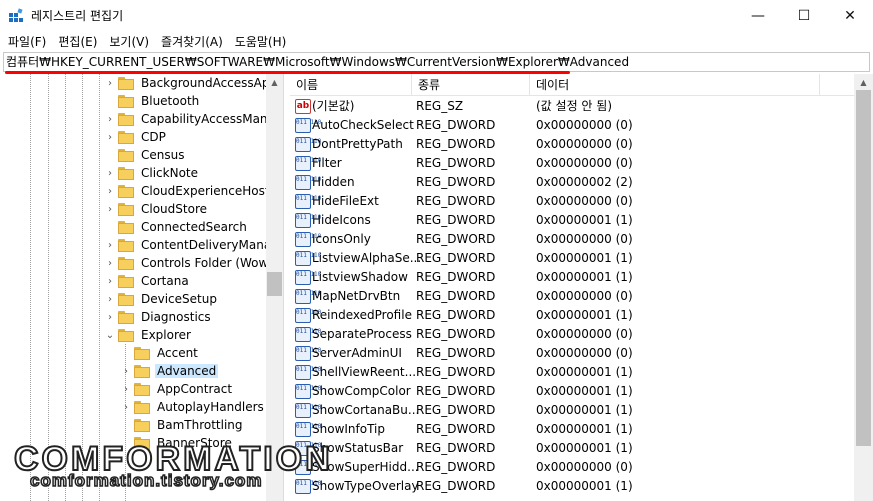 Image resolution: width=873 pixels, height=501 pixels. I want to click on column-header-name: 이름, so click(351, 85).